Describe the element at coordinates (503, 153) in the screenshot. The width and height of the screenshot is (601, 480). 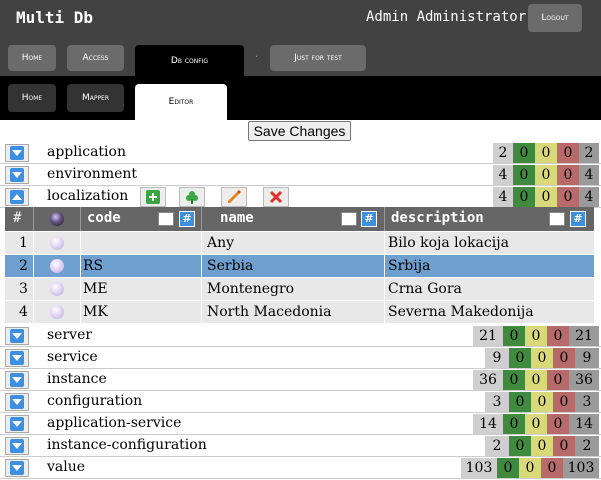
I see `count-total: 2` at that location.